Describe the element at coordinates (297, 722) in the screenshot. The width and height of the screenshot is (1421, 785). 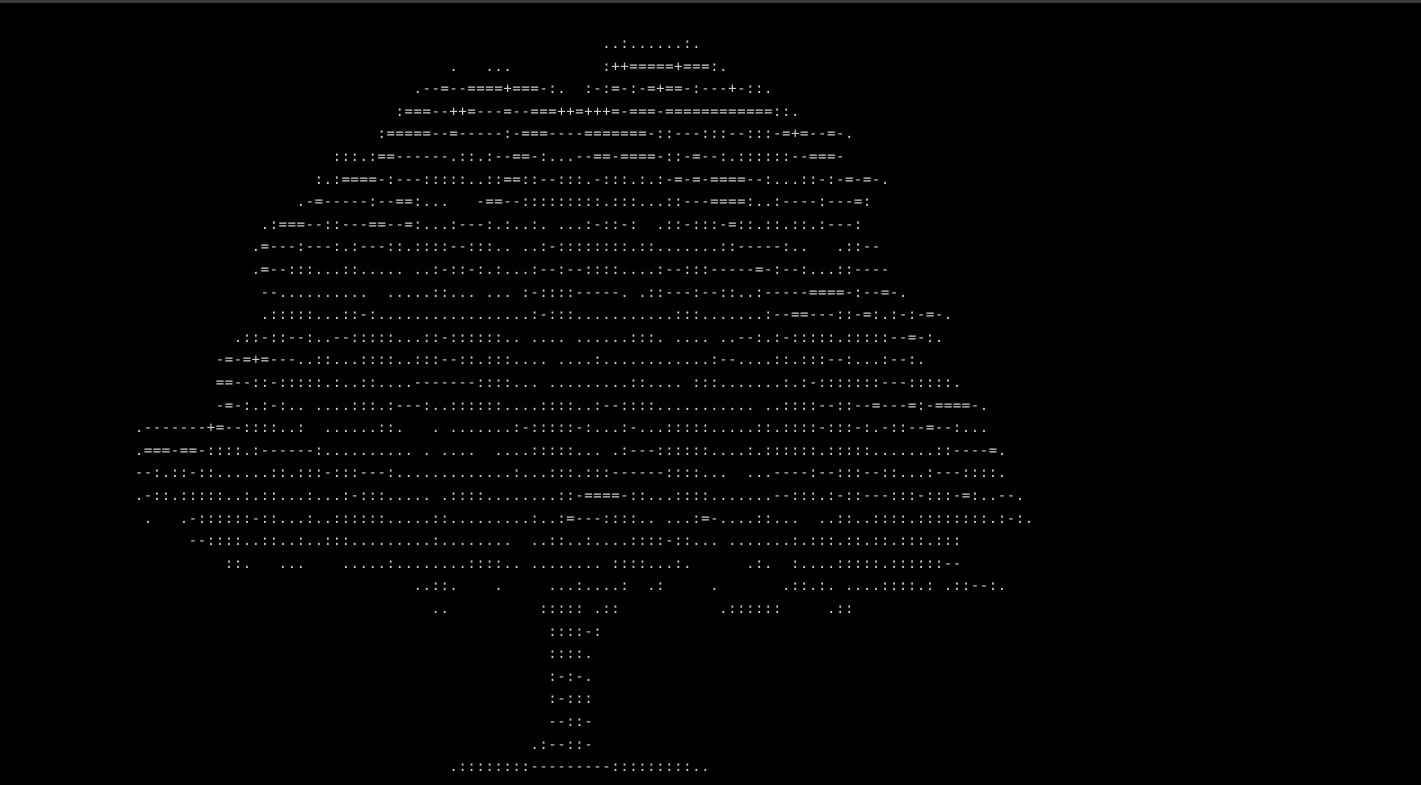
I see `terminal-line: --::-` at that location.